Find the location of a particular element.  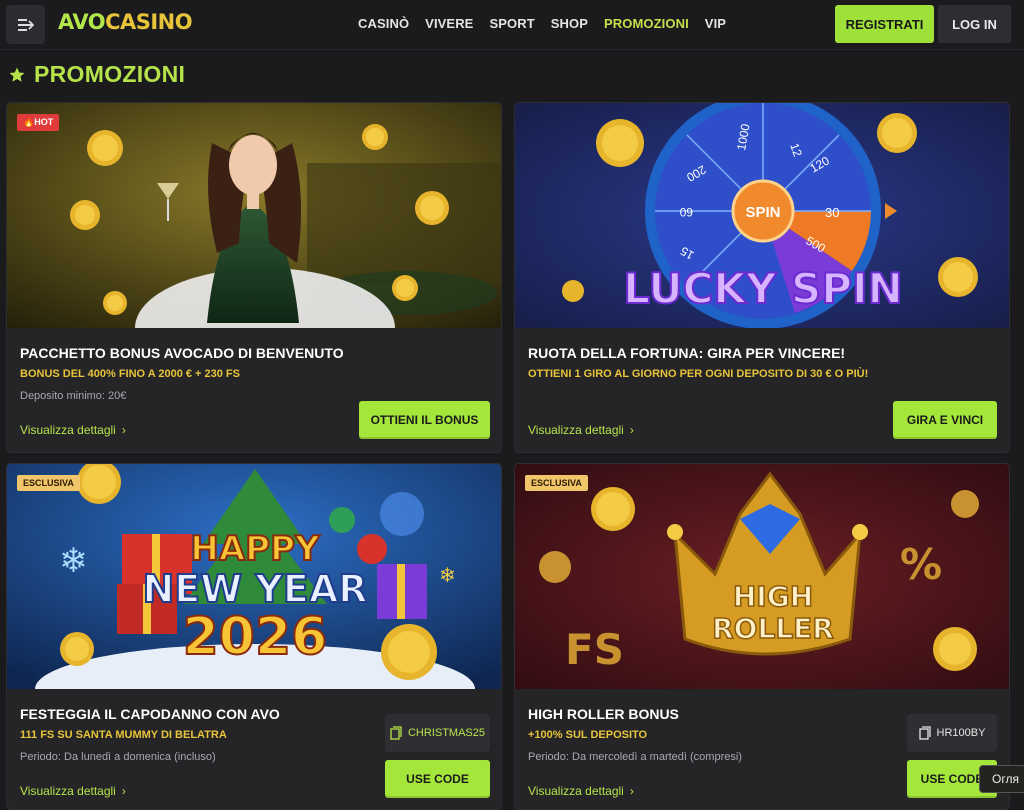

promo-title: HIGH ROLLER BONUS is located at coordinates (603, 714).